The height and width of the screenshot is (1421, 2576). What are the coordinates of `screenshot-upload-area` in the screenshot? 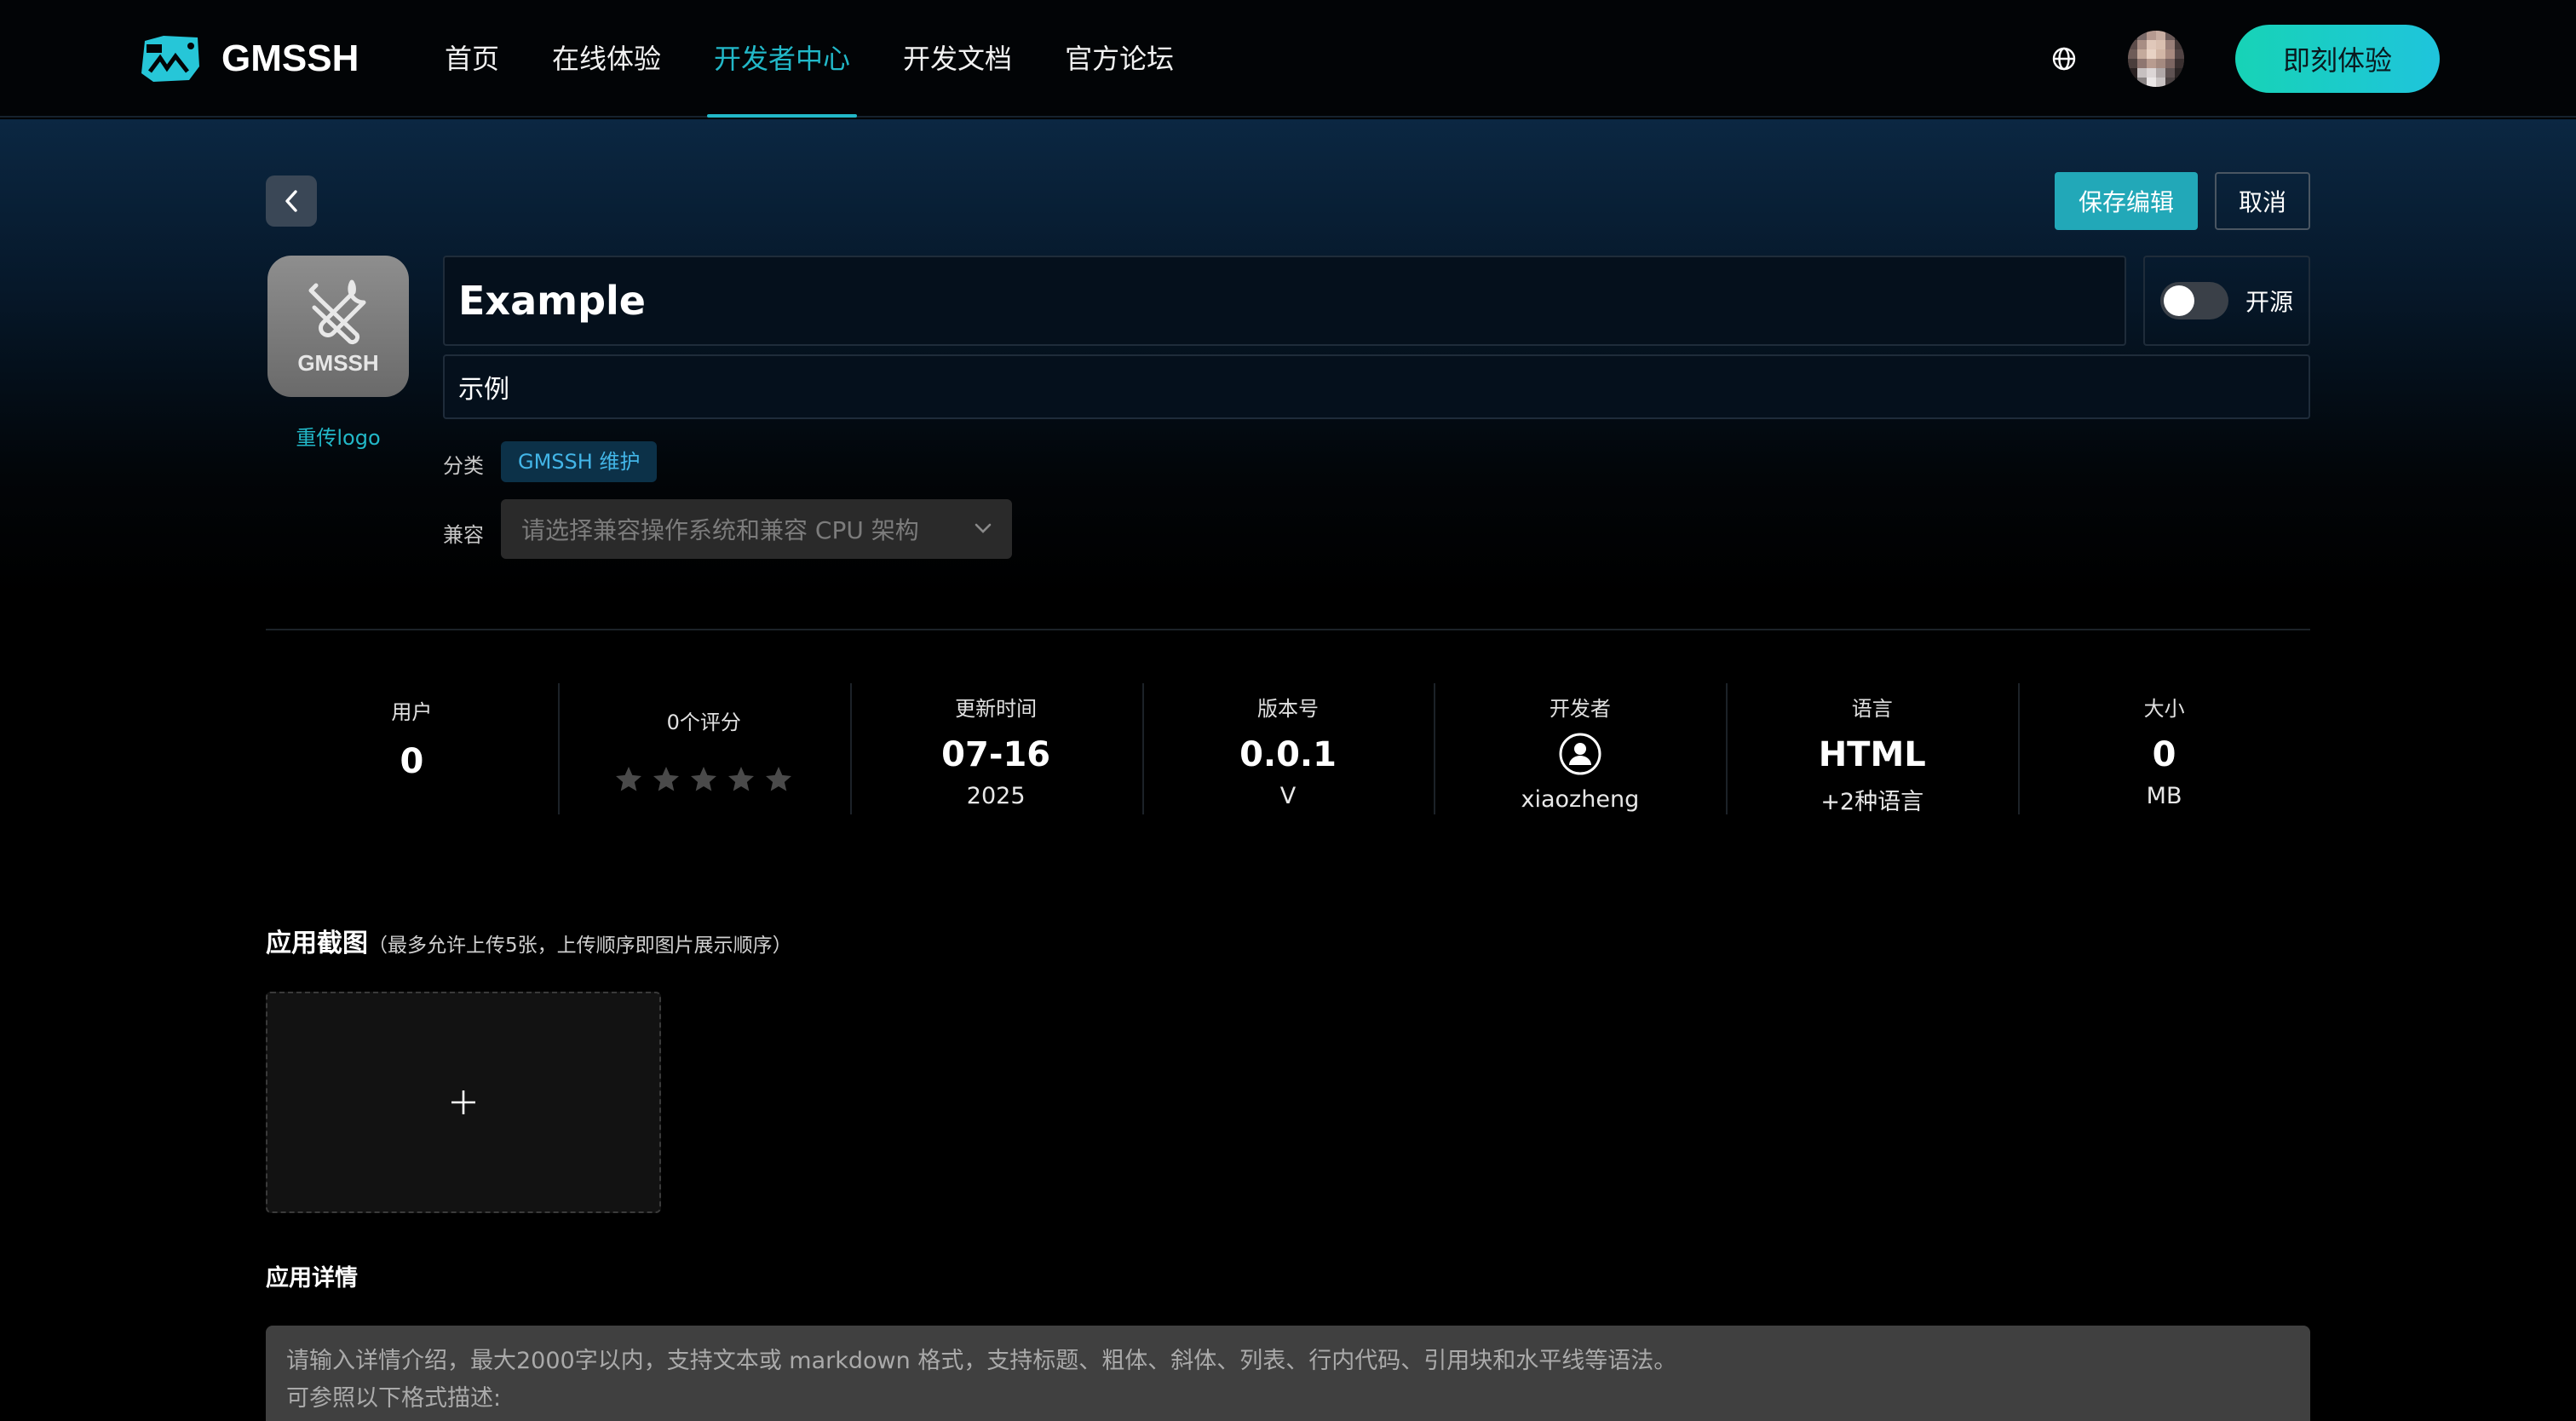 It's located at (464, 1102).